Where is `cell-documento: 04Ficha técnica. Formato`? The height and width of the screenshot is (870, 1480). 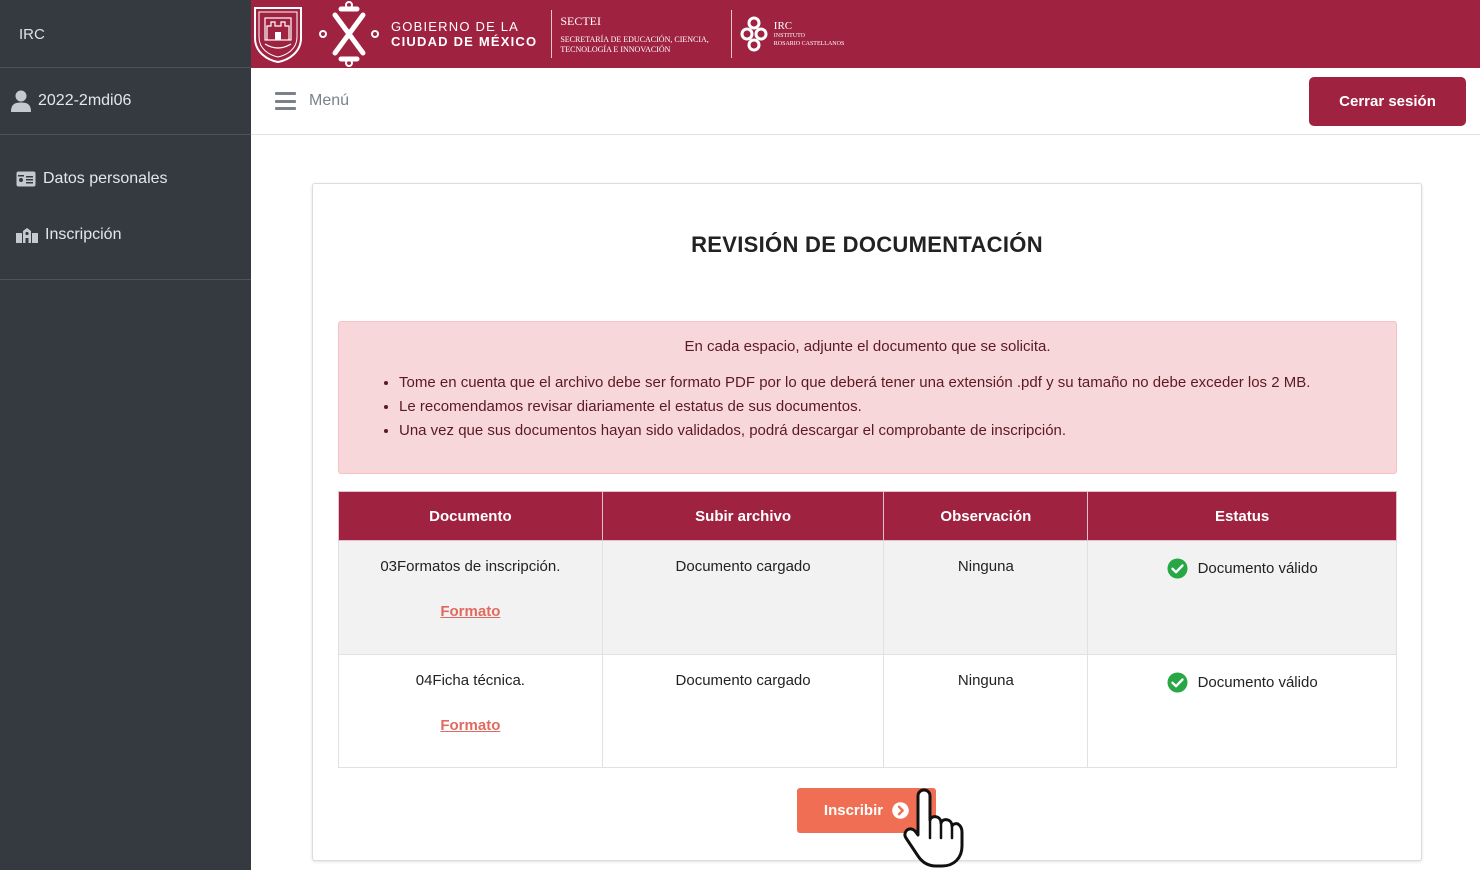
cell-documento: 04Ficha técnica. Formato is located at coordinates (470, 711).